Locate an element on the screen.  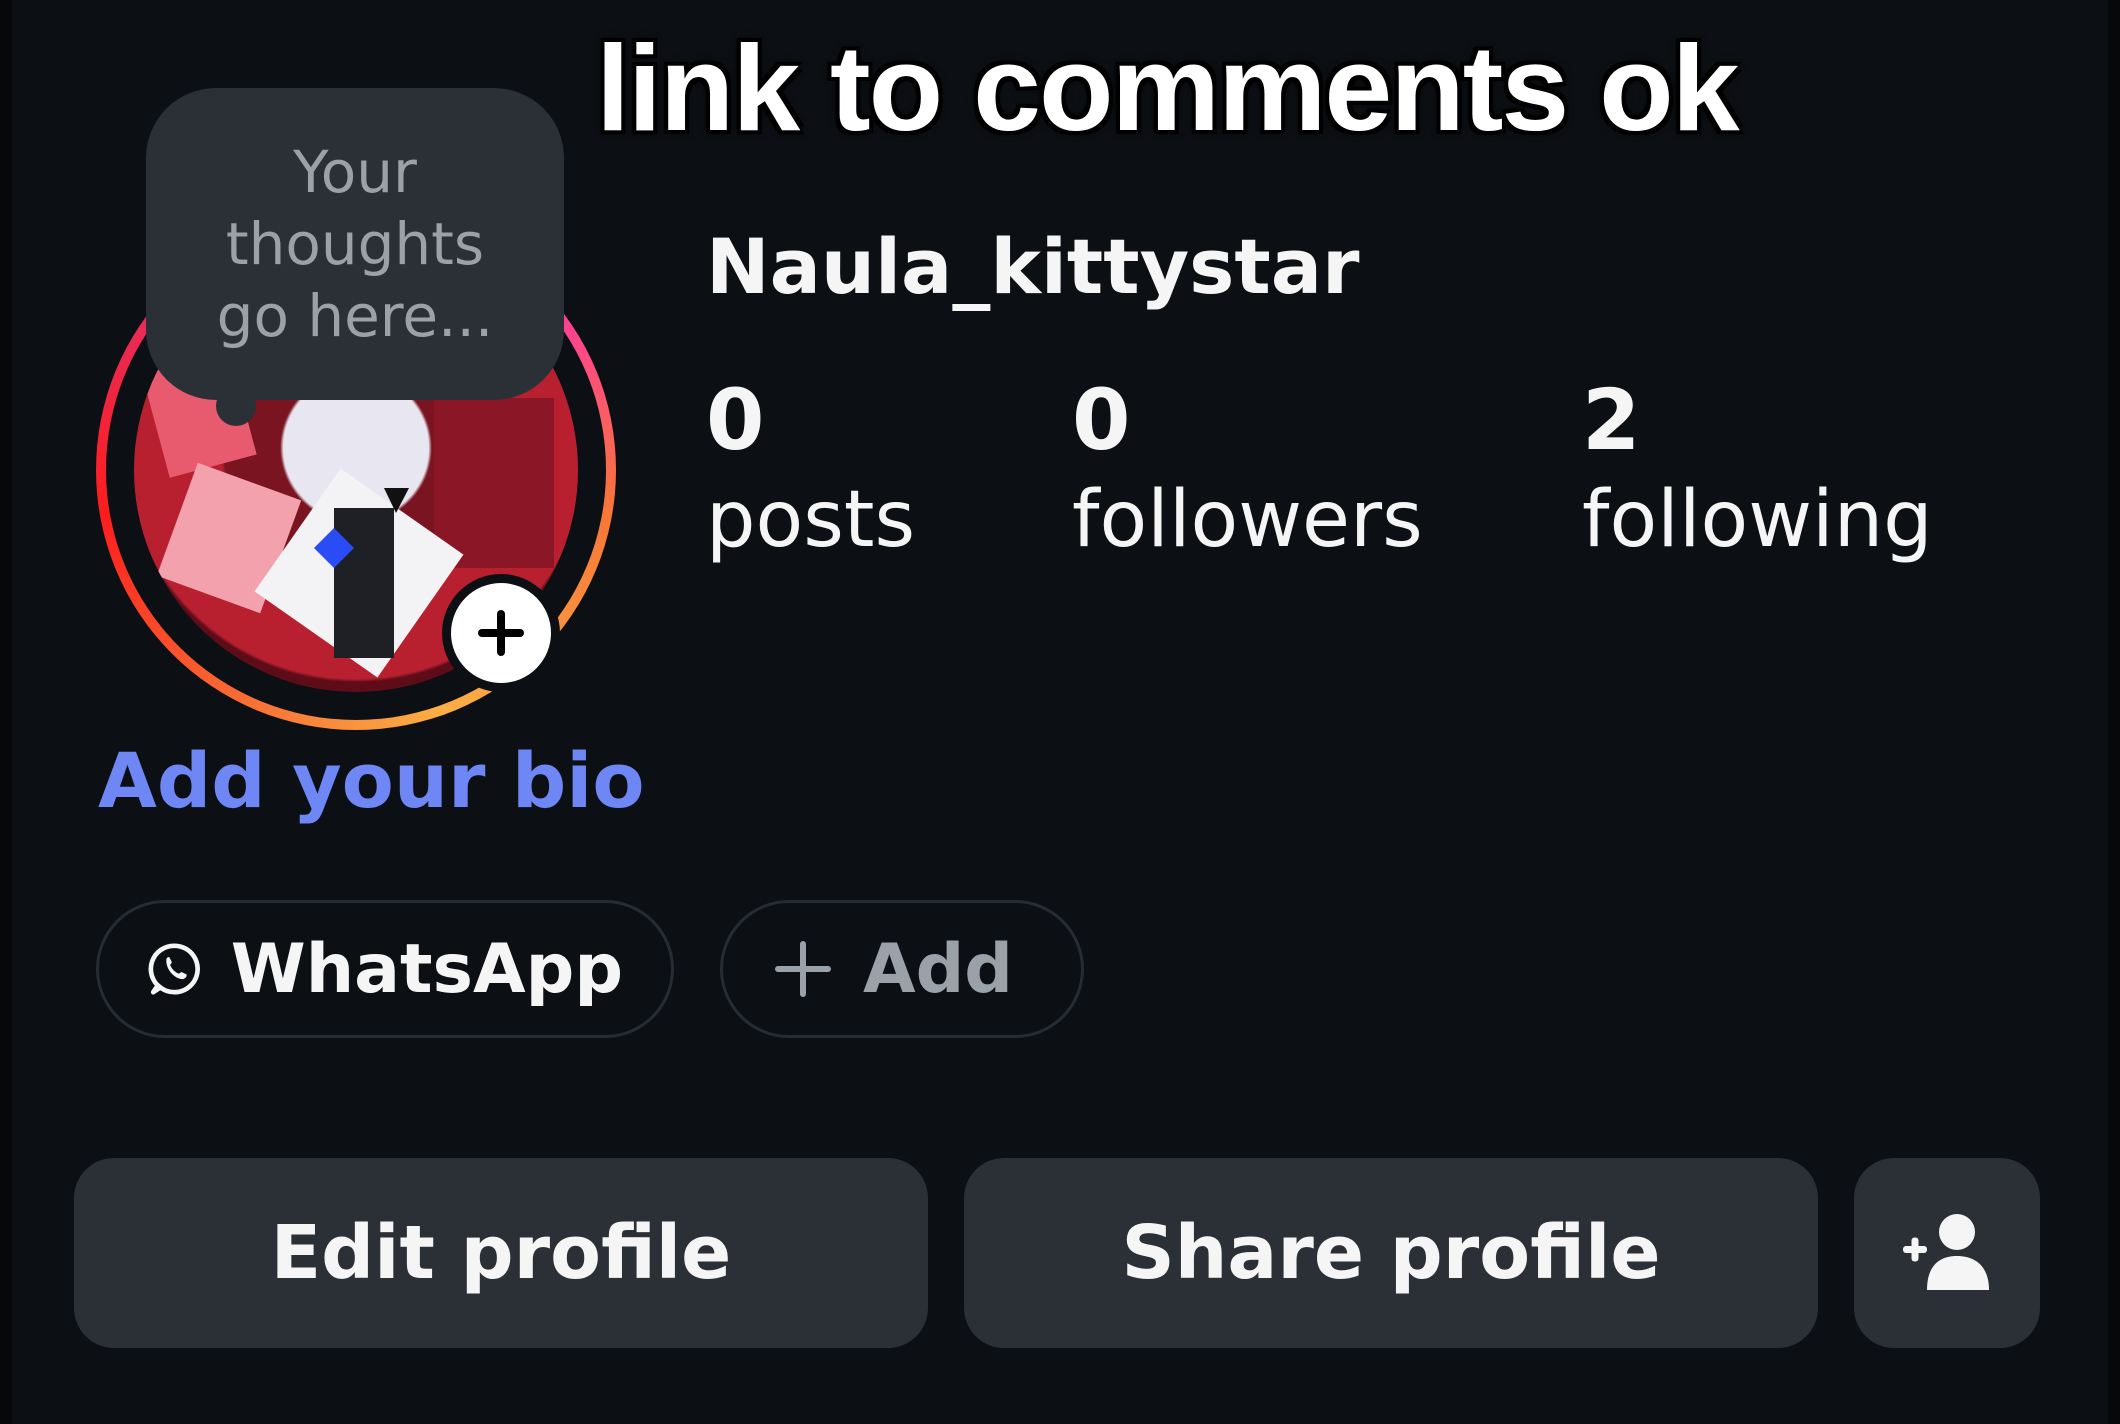
left-edge is located at coordinates (6, 712).